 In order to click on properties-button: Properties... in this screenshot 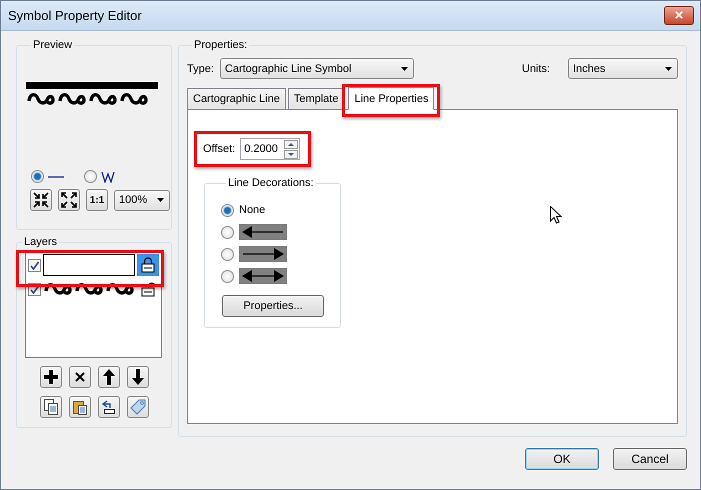, I will do `click(273, 306)`.